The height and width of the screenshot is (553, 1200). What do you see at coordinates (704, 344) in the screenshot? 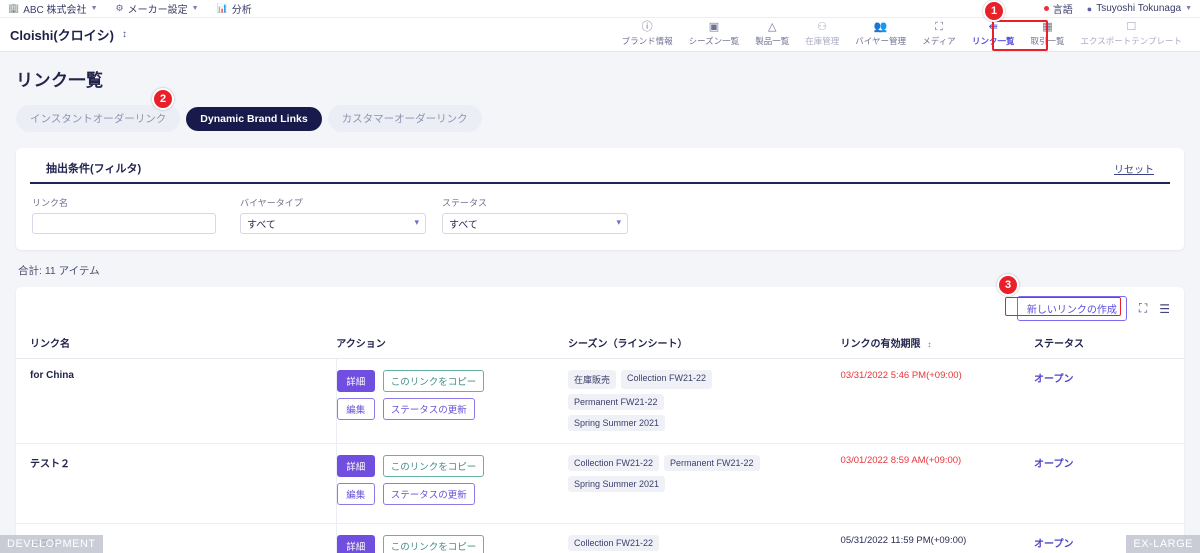
I see `header-season: シーズン（ラインシート）` at bounding box center [704, 344].